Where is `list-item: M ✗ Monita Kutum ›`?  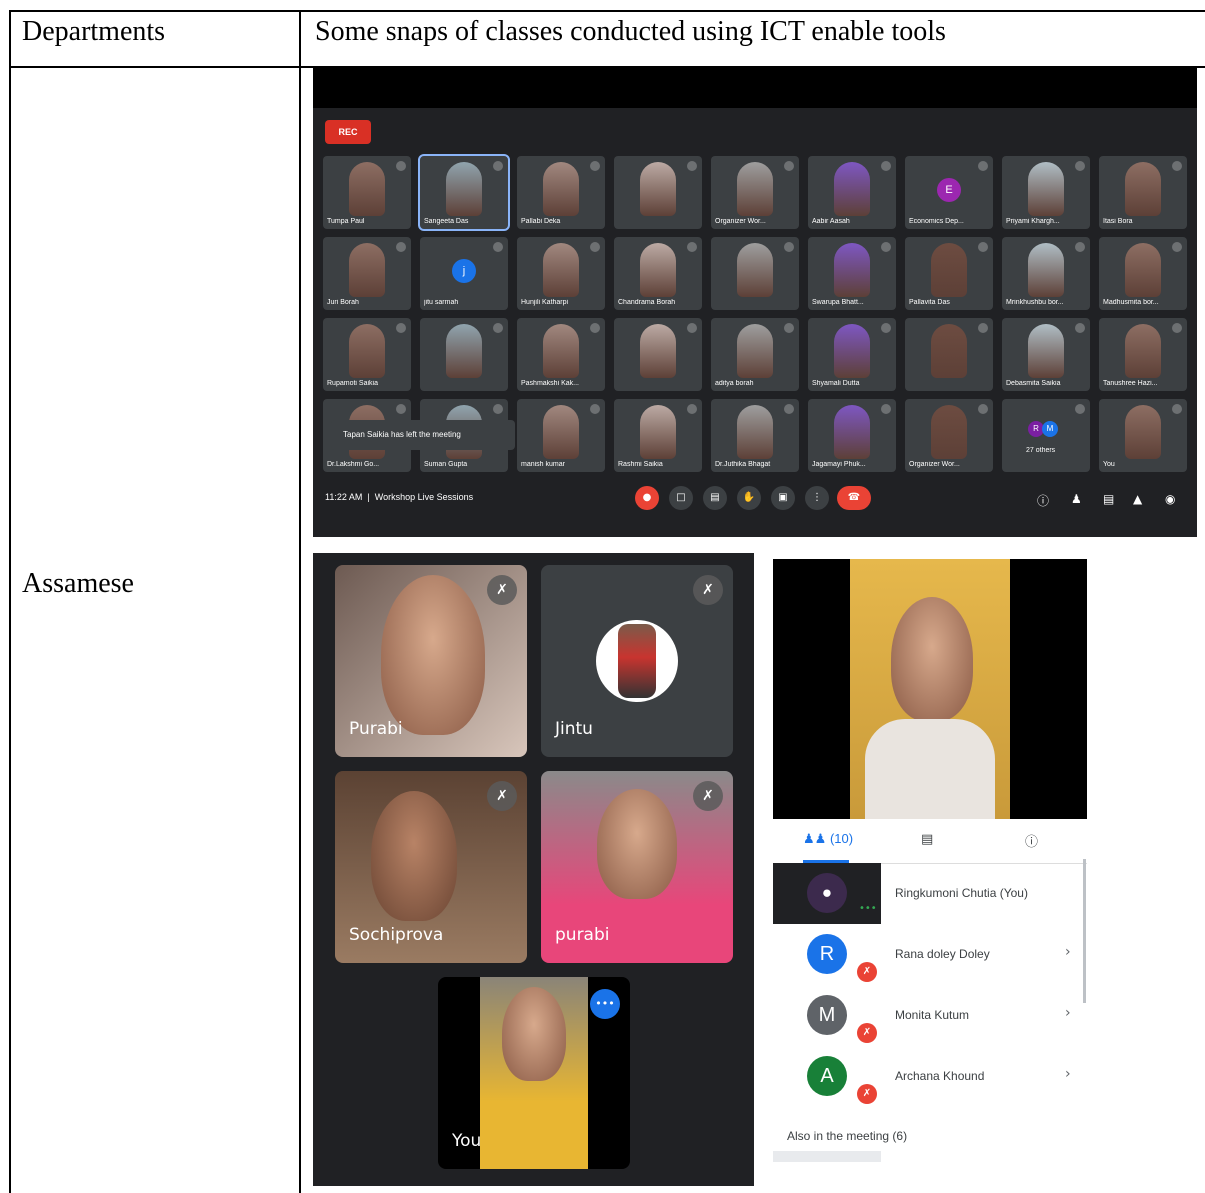
list-item: M ✗ Monita Kutum › is located at coordinates (930, 1015).